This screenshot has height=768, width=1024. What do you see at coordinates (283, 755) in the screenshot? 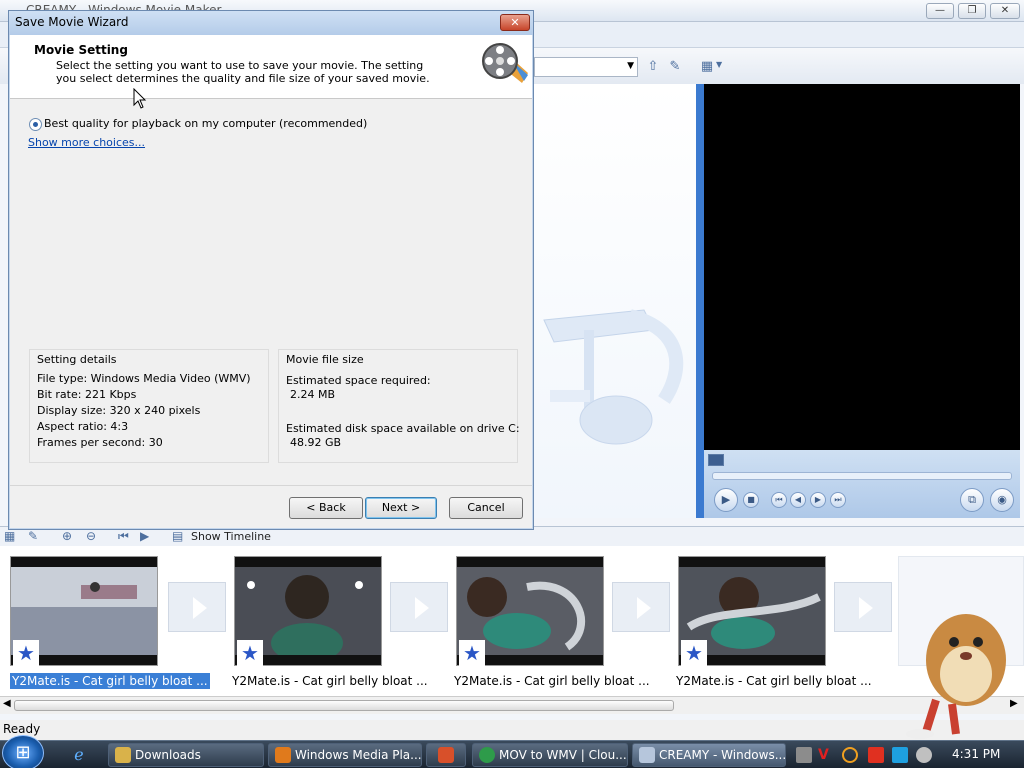
I see `media-player-icon` at bounding box center [283, 755].